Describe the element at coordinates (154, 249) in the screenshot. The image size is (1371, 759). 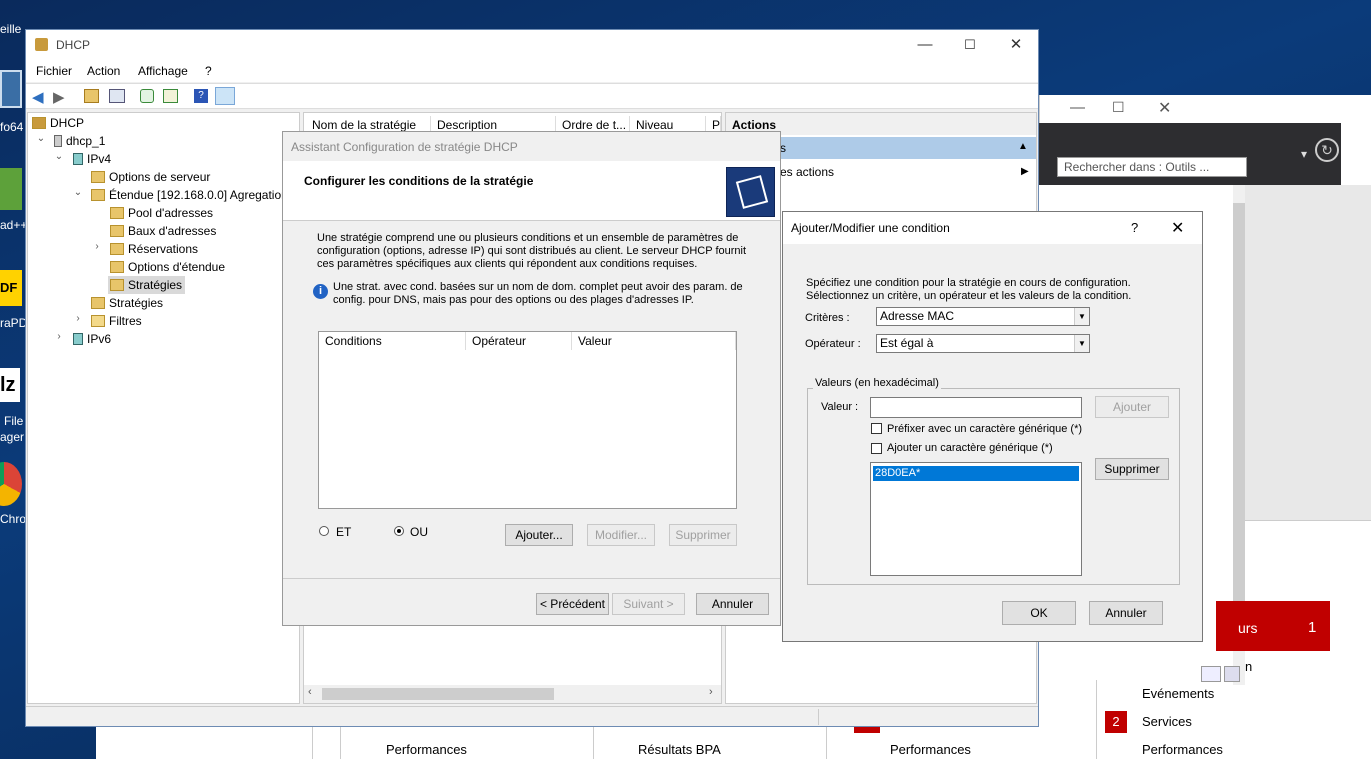
I see `tree-reservations: Réservations` at that location.